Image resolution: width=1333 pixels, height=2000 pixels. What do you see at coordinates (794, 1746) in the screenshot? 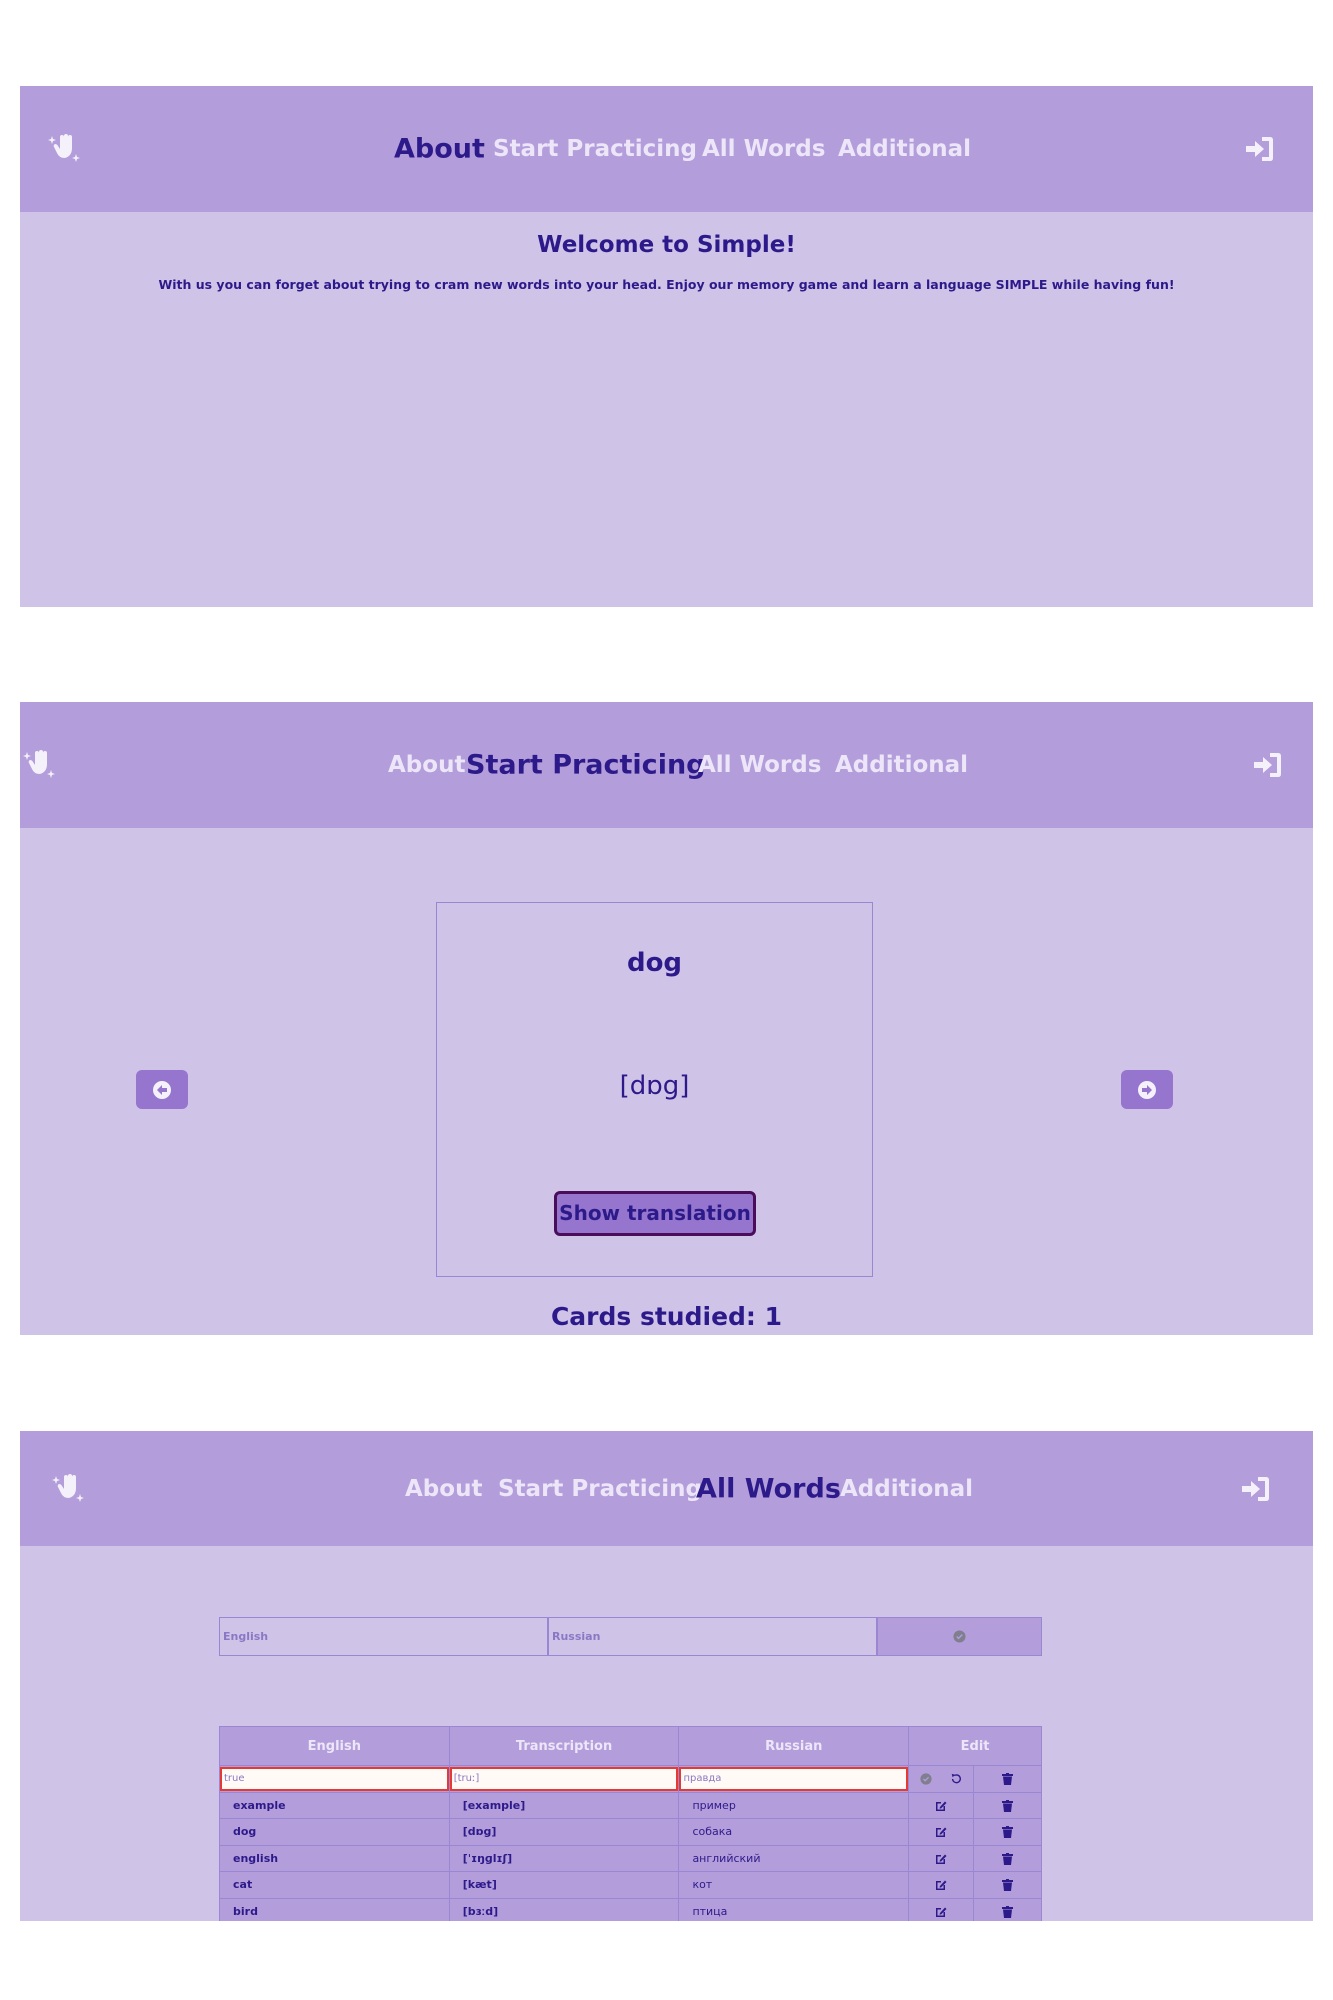
I see `column-header-russian: Russian` at bounding box center [794, 1746].